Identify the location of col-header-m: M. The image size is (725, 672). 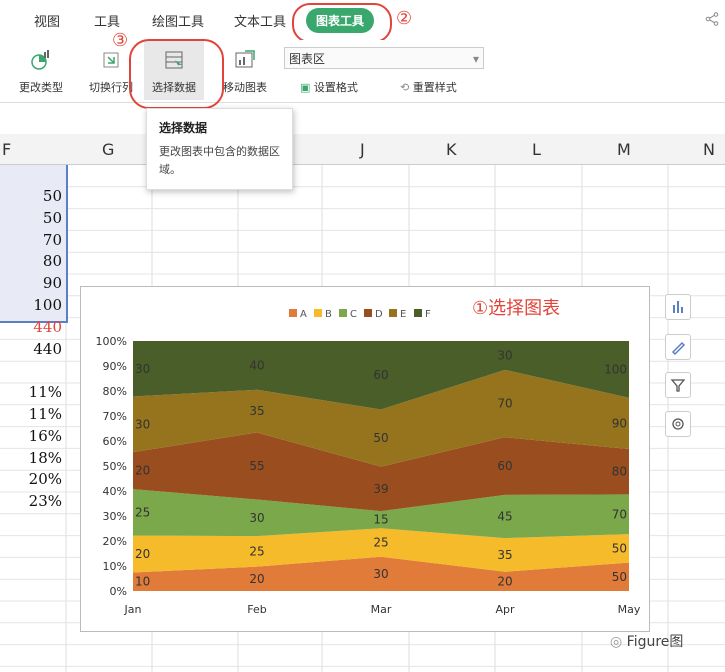
(624, 149).